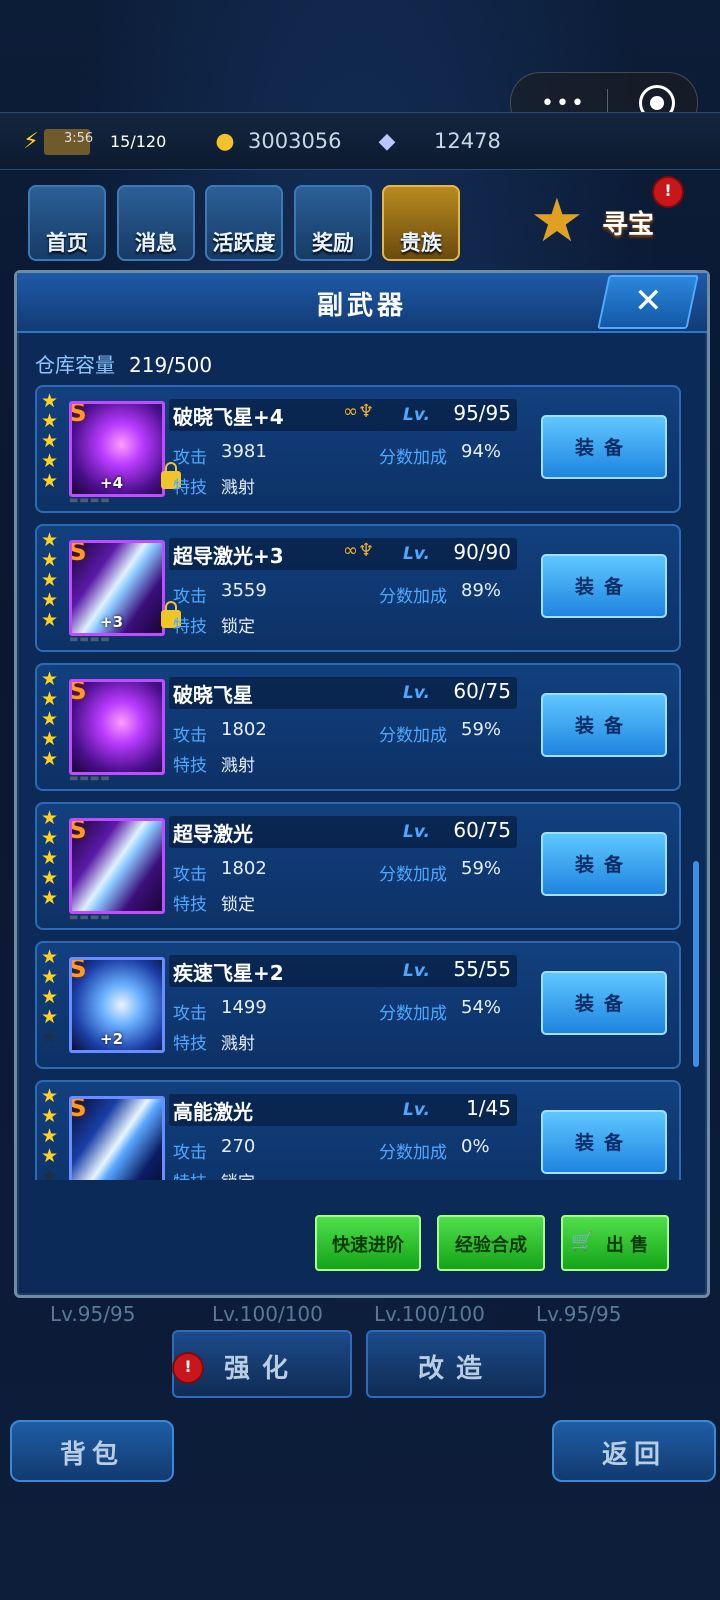 The width and height of the screenshot is (720, 1600). Describe the element at coordinates (333, 223) in the screenshot. I see `nav-rewards: 奖励` at that location.